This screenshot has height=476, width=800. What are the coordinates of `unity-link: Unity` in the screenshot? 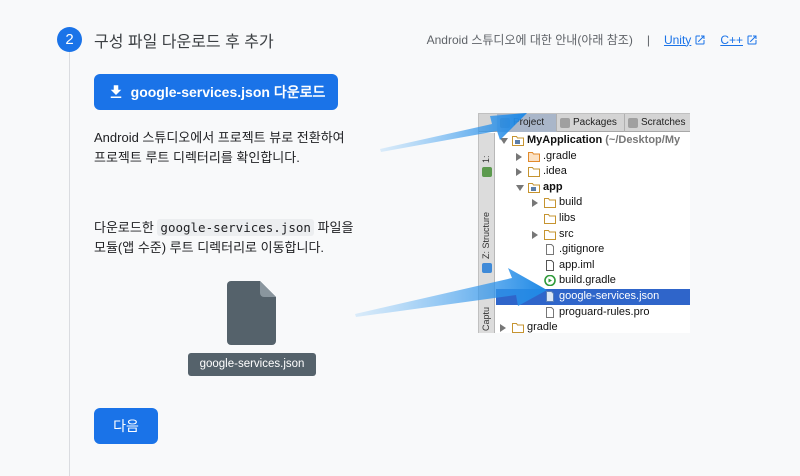 It's located at (685, 40).